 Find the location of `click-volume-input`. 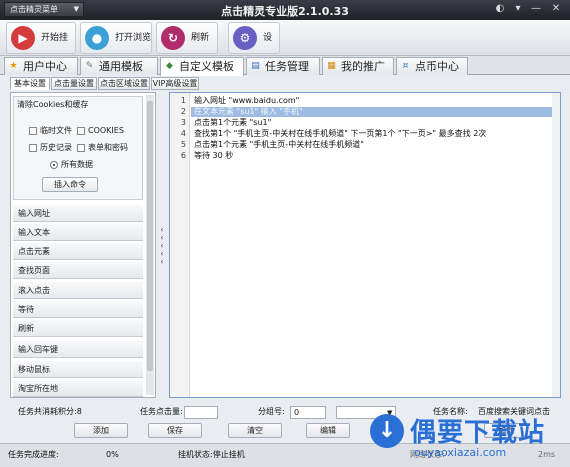

click-volume-input is located at coordinates (201, 412).